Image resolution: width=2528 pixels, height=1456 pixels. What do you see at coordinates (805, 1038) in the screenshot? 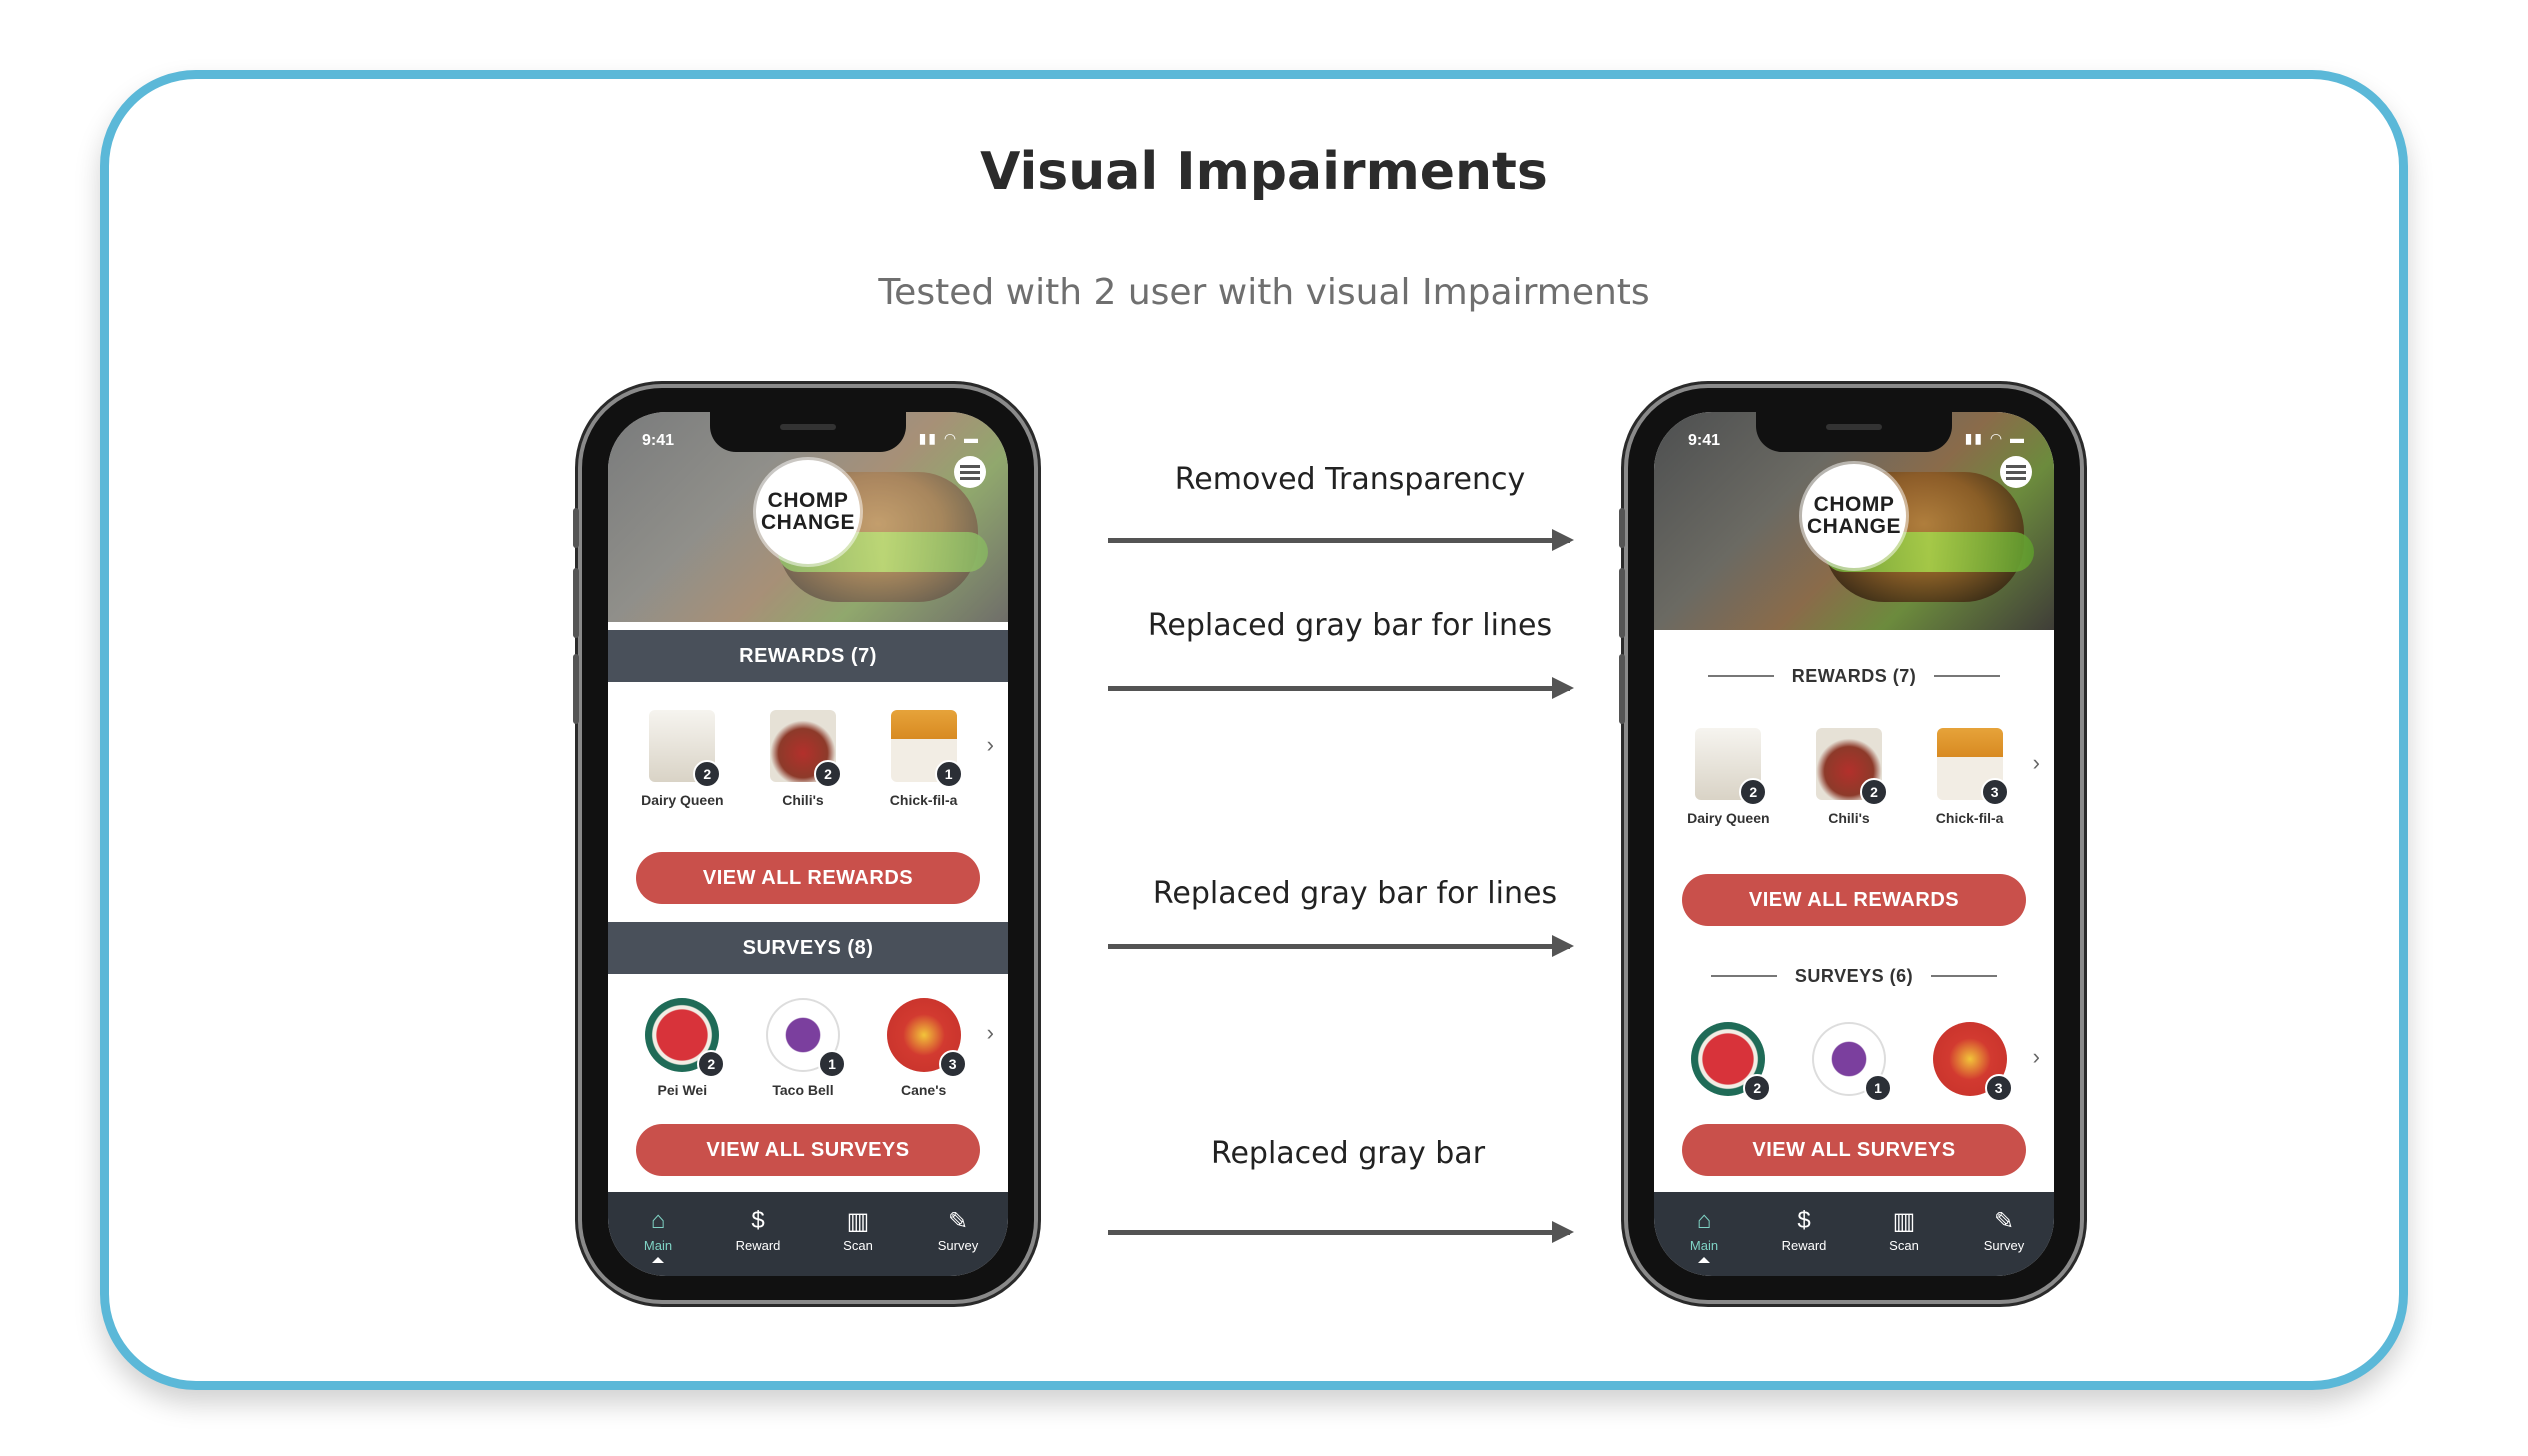
I see `taco-bell-logo-icon: 1` at bounding box center [805, 1038].